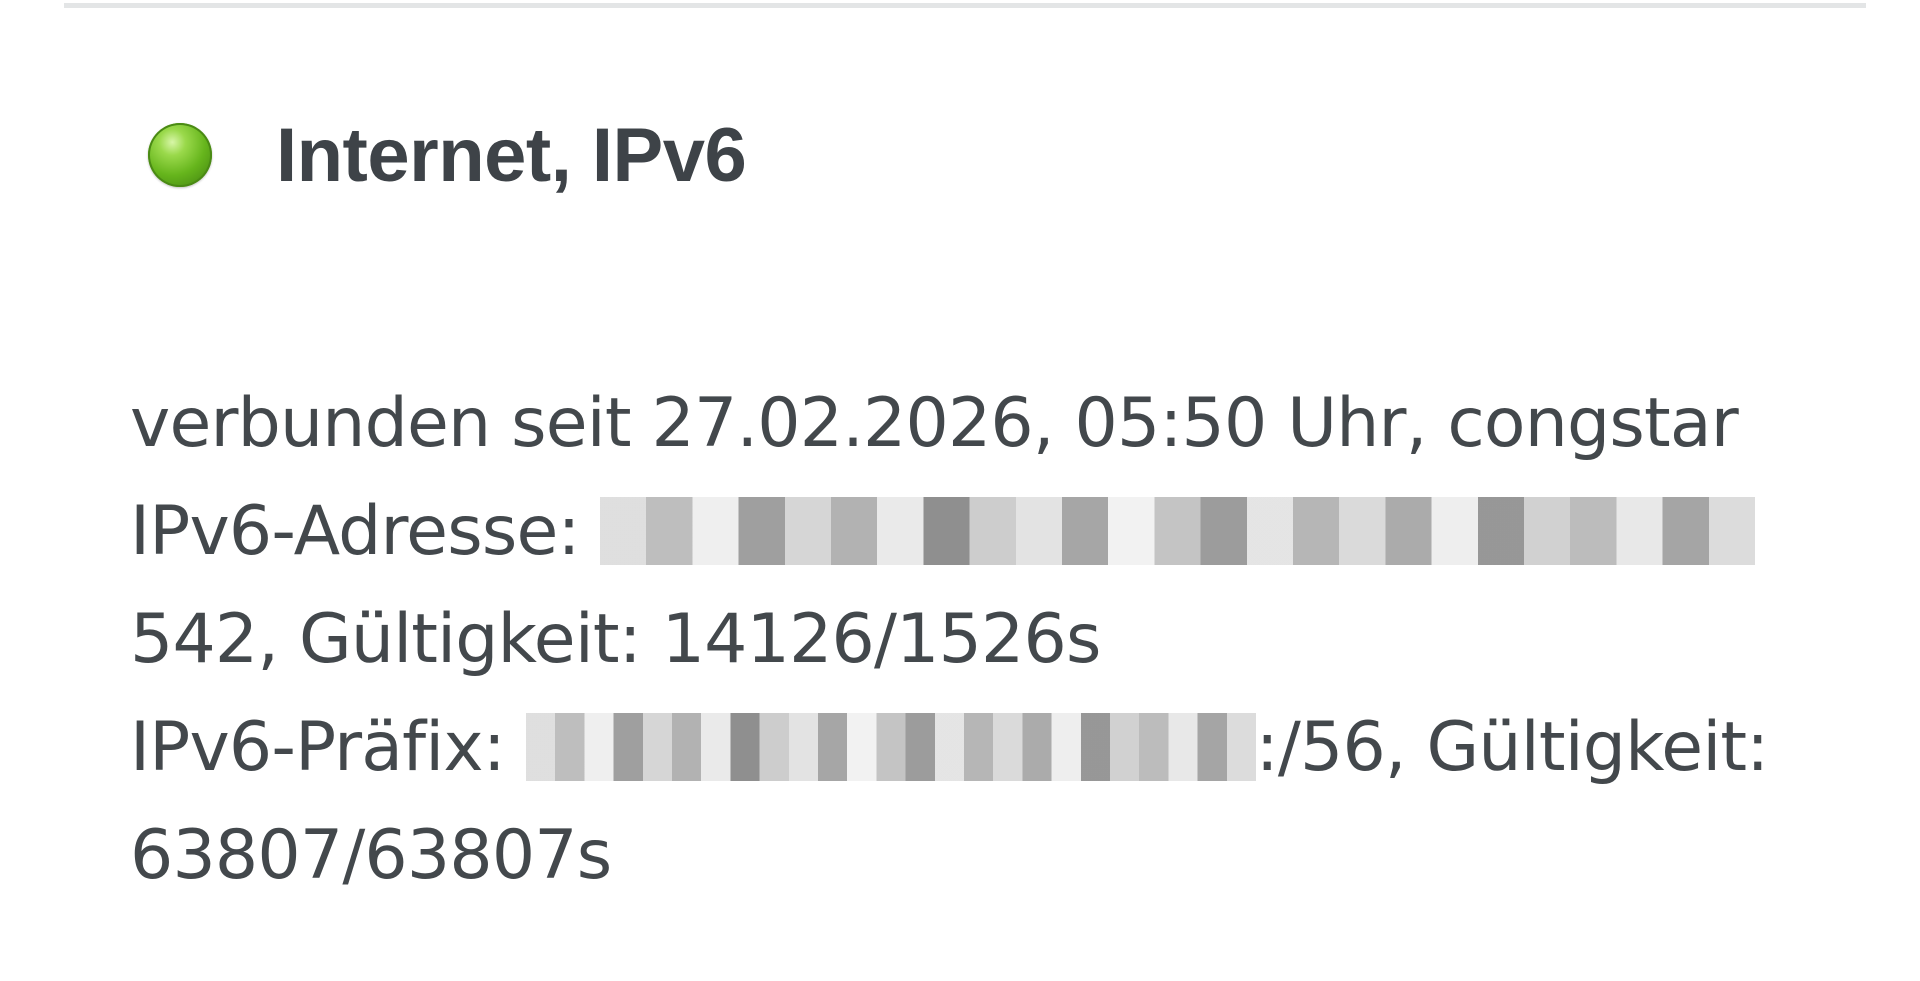  I want to click on ipv6-address-line: IPv6-Adresse:, so click(960, 532).